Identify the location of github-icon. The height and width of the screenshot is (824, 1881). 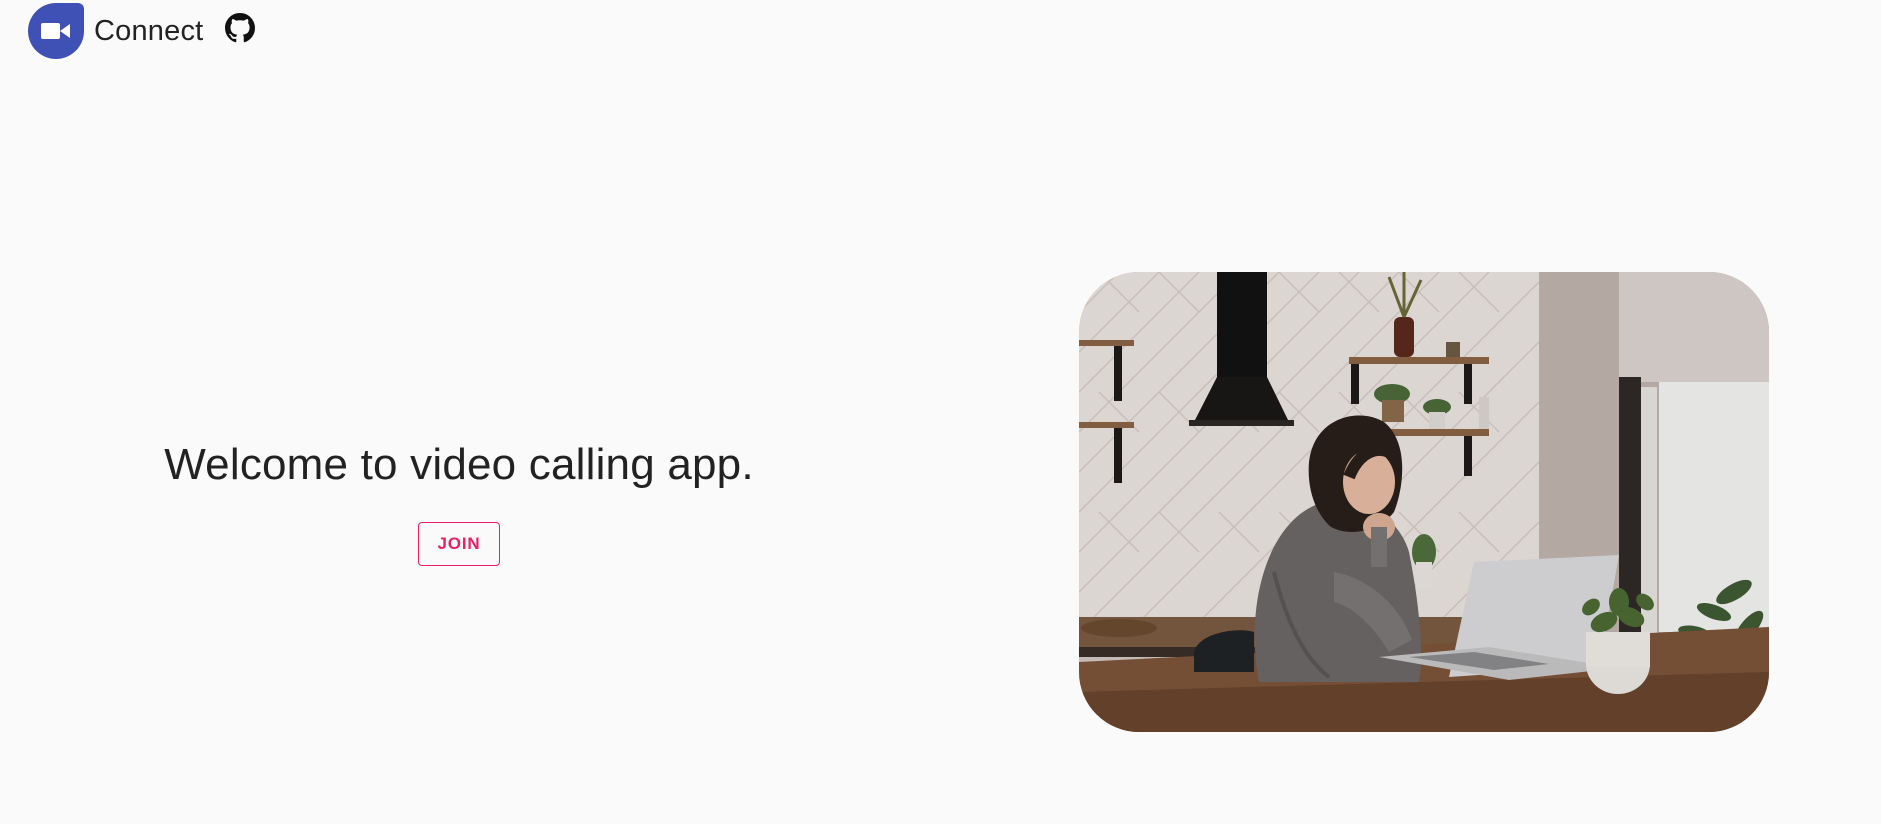
(240, 28).